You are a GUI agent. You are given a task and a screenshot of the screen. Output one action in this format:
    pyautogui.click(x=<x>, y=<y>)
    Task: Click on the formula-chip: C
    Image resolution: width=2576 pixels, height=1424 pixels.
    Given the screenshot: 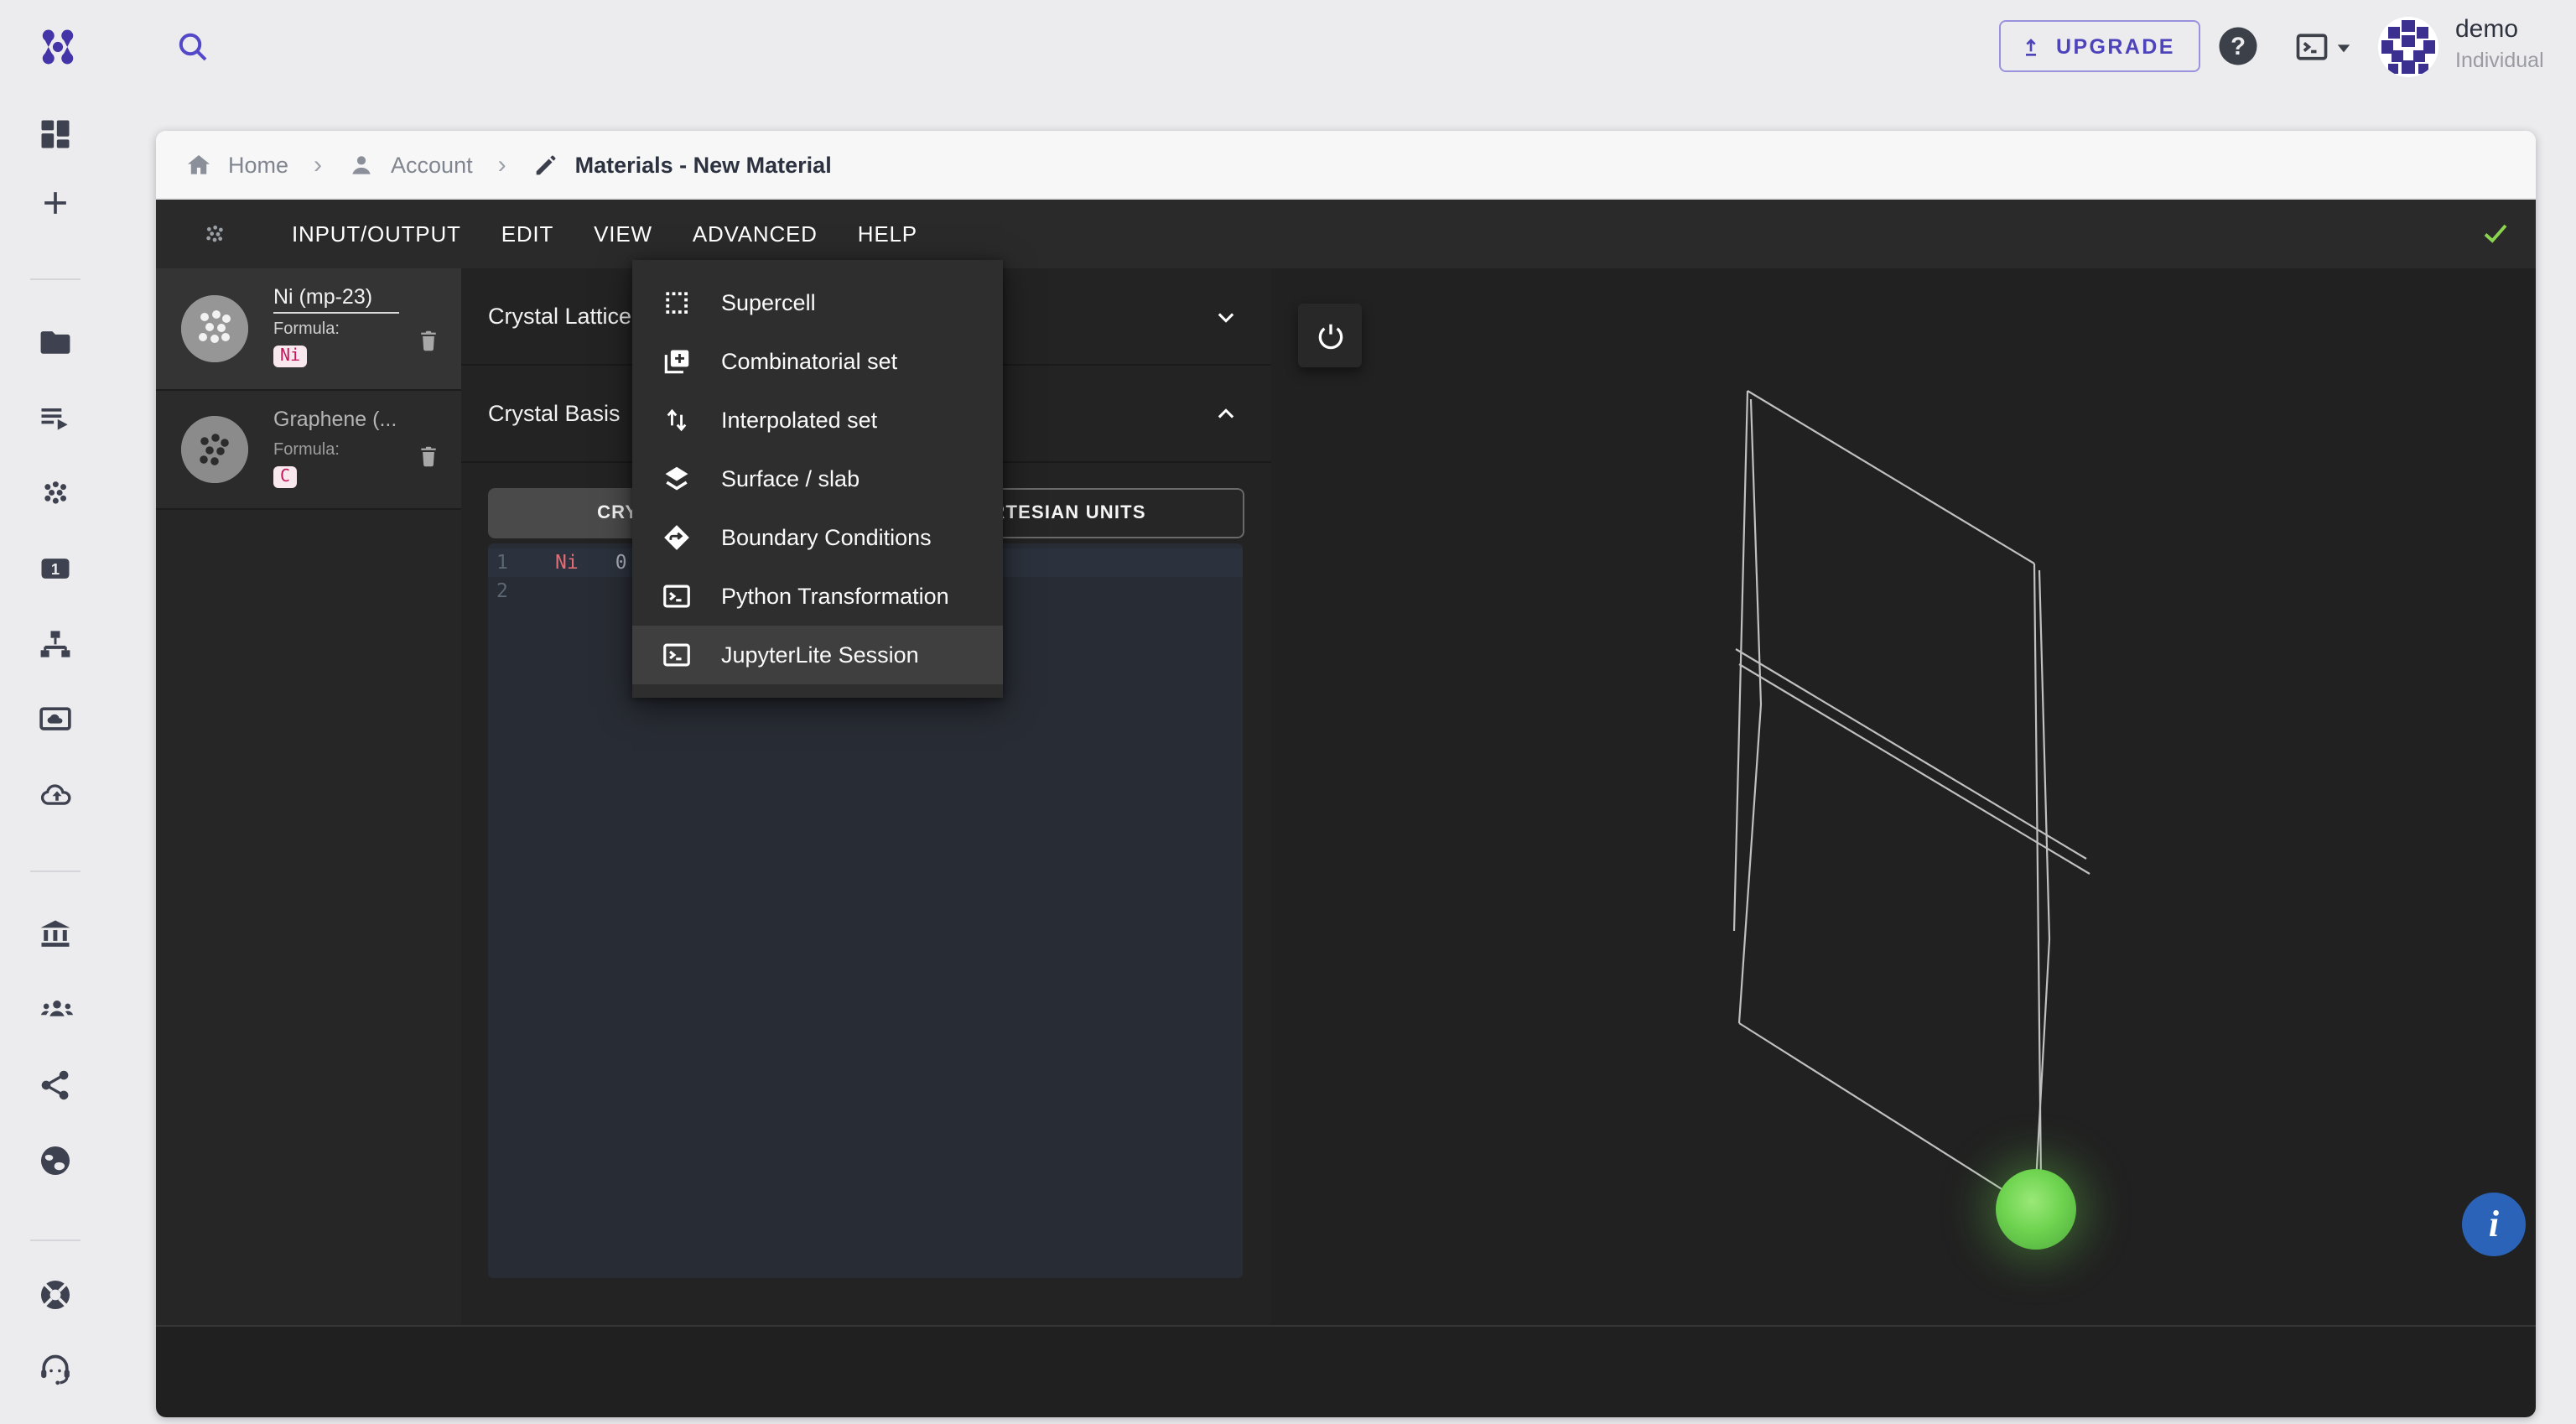 What is the action you would take?
    pyautogui.click(x=285, y=477)
    